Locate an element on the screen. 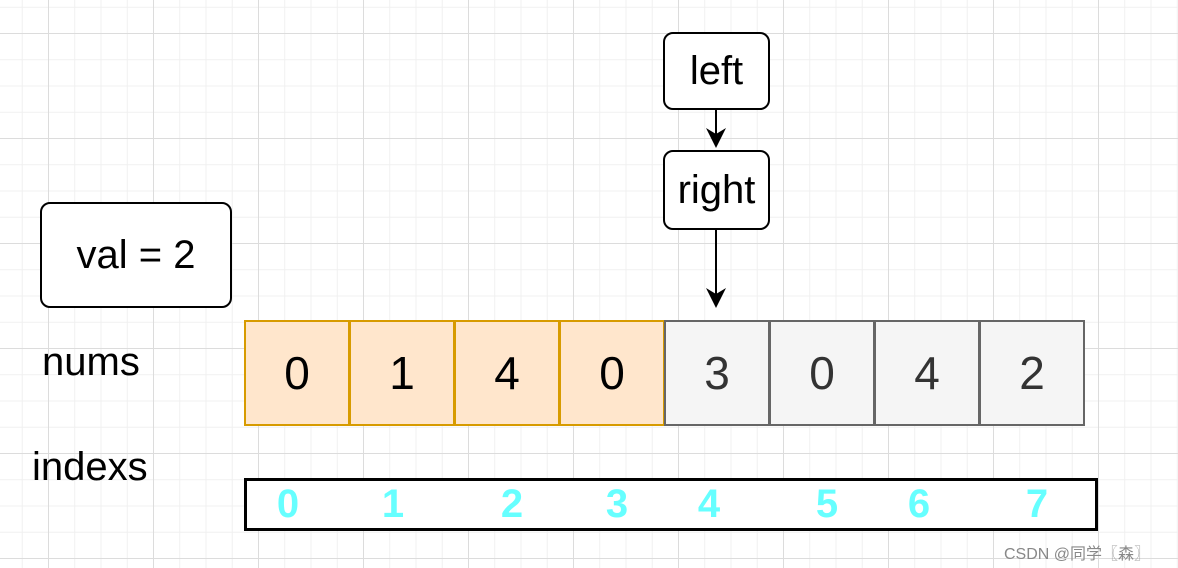 Image resolution: width=1178 pixels, height=568 pixels. index-label: 3 is located at coordinates (617, 504).